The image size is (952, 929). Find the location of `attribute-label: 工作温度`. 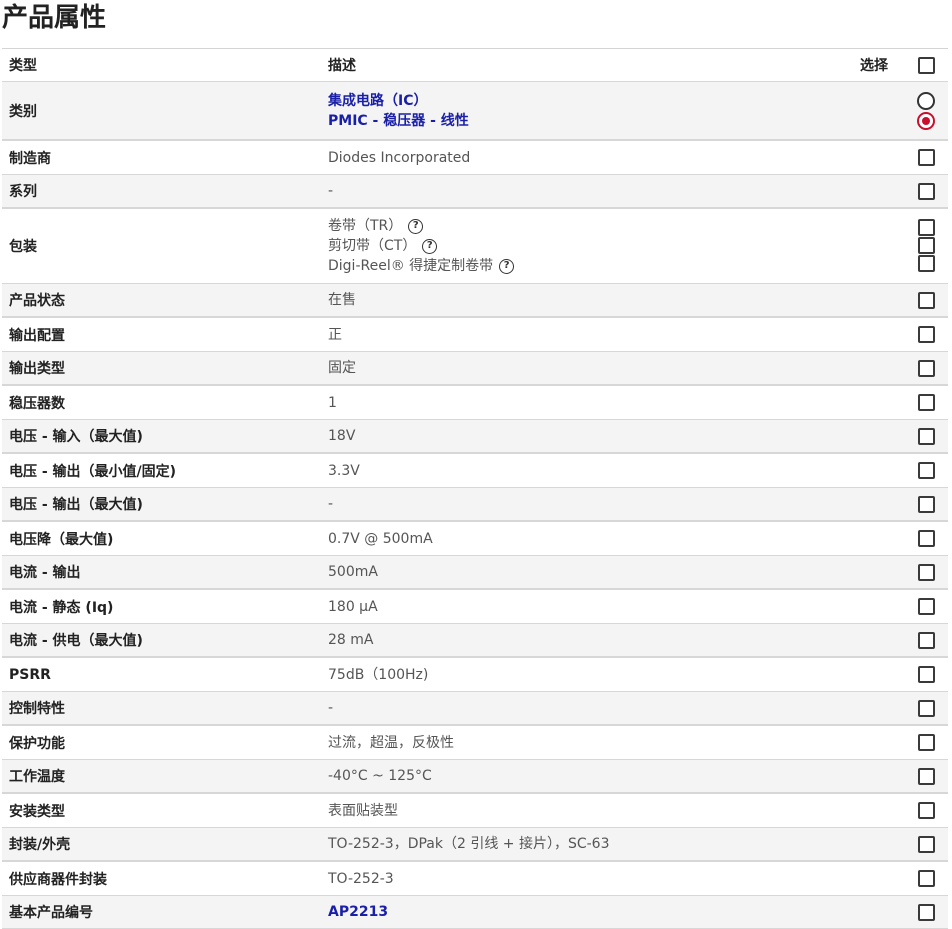

attribute-label: 工作温度 is located at coordinates (37, 777).